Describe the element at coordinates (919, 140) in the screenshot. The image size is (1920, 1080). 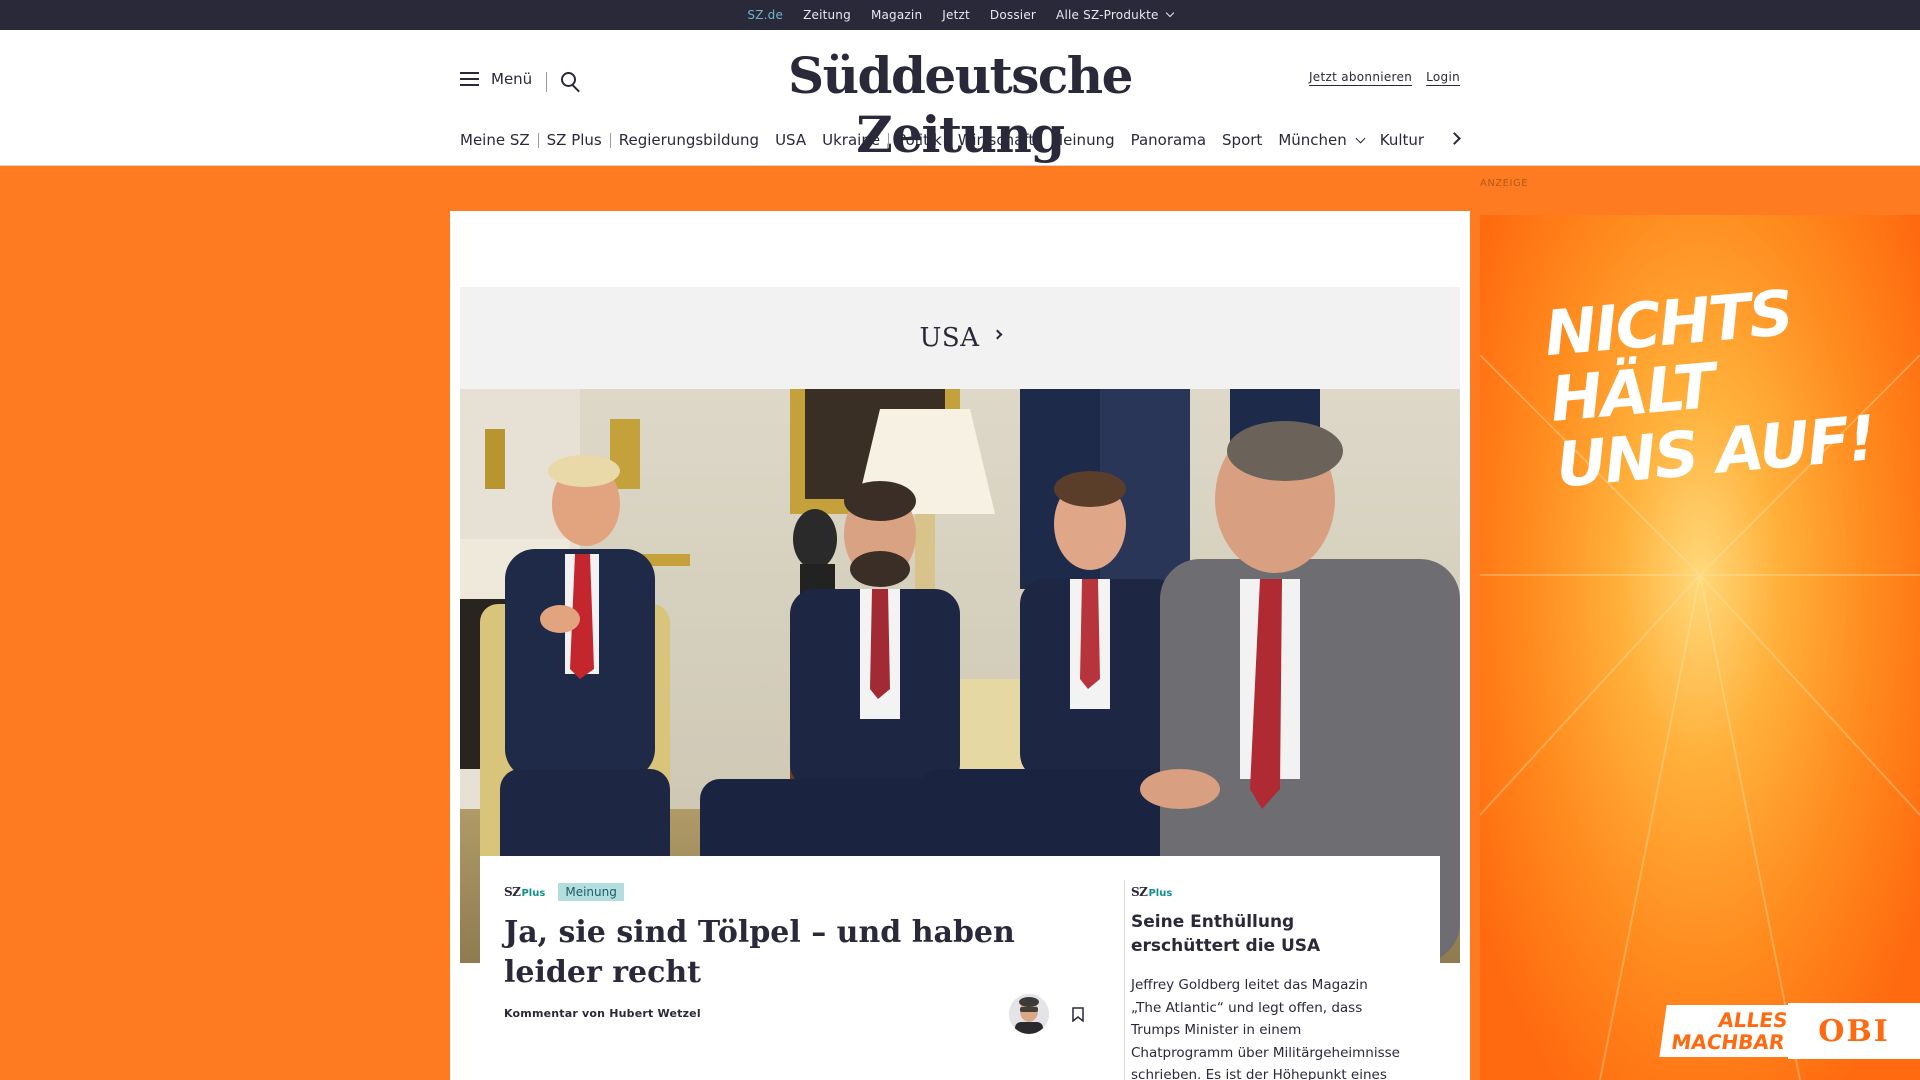
I see `nav-item-politik: Politik` at that location.